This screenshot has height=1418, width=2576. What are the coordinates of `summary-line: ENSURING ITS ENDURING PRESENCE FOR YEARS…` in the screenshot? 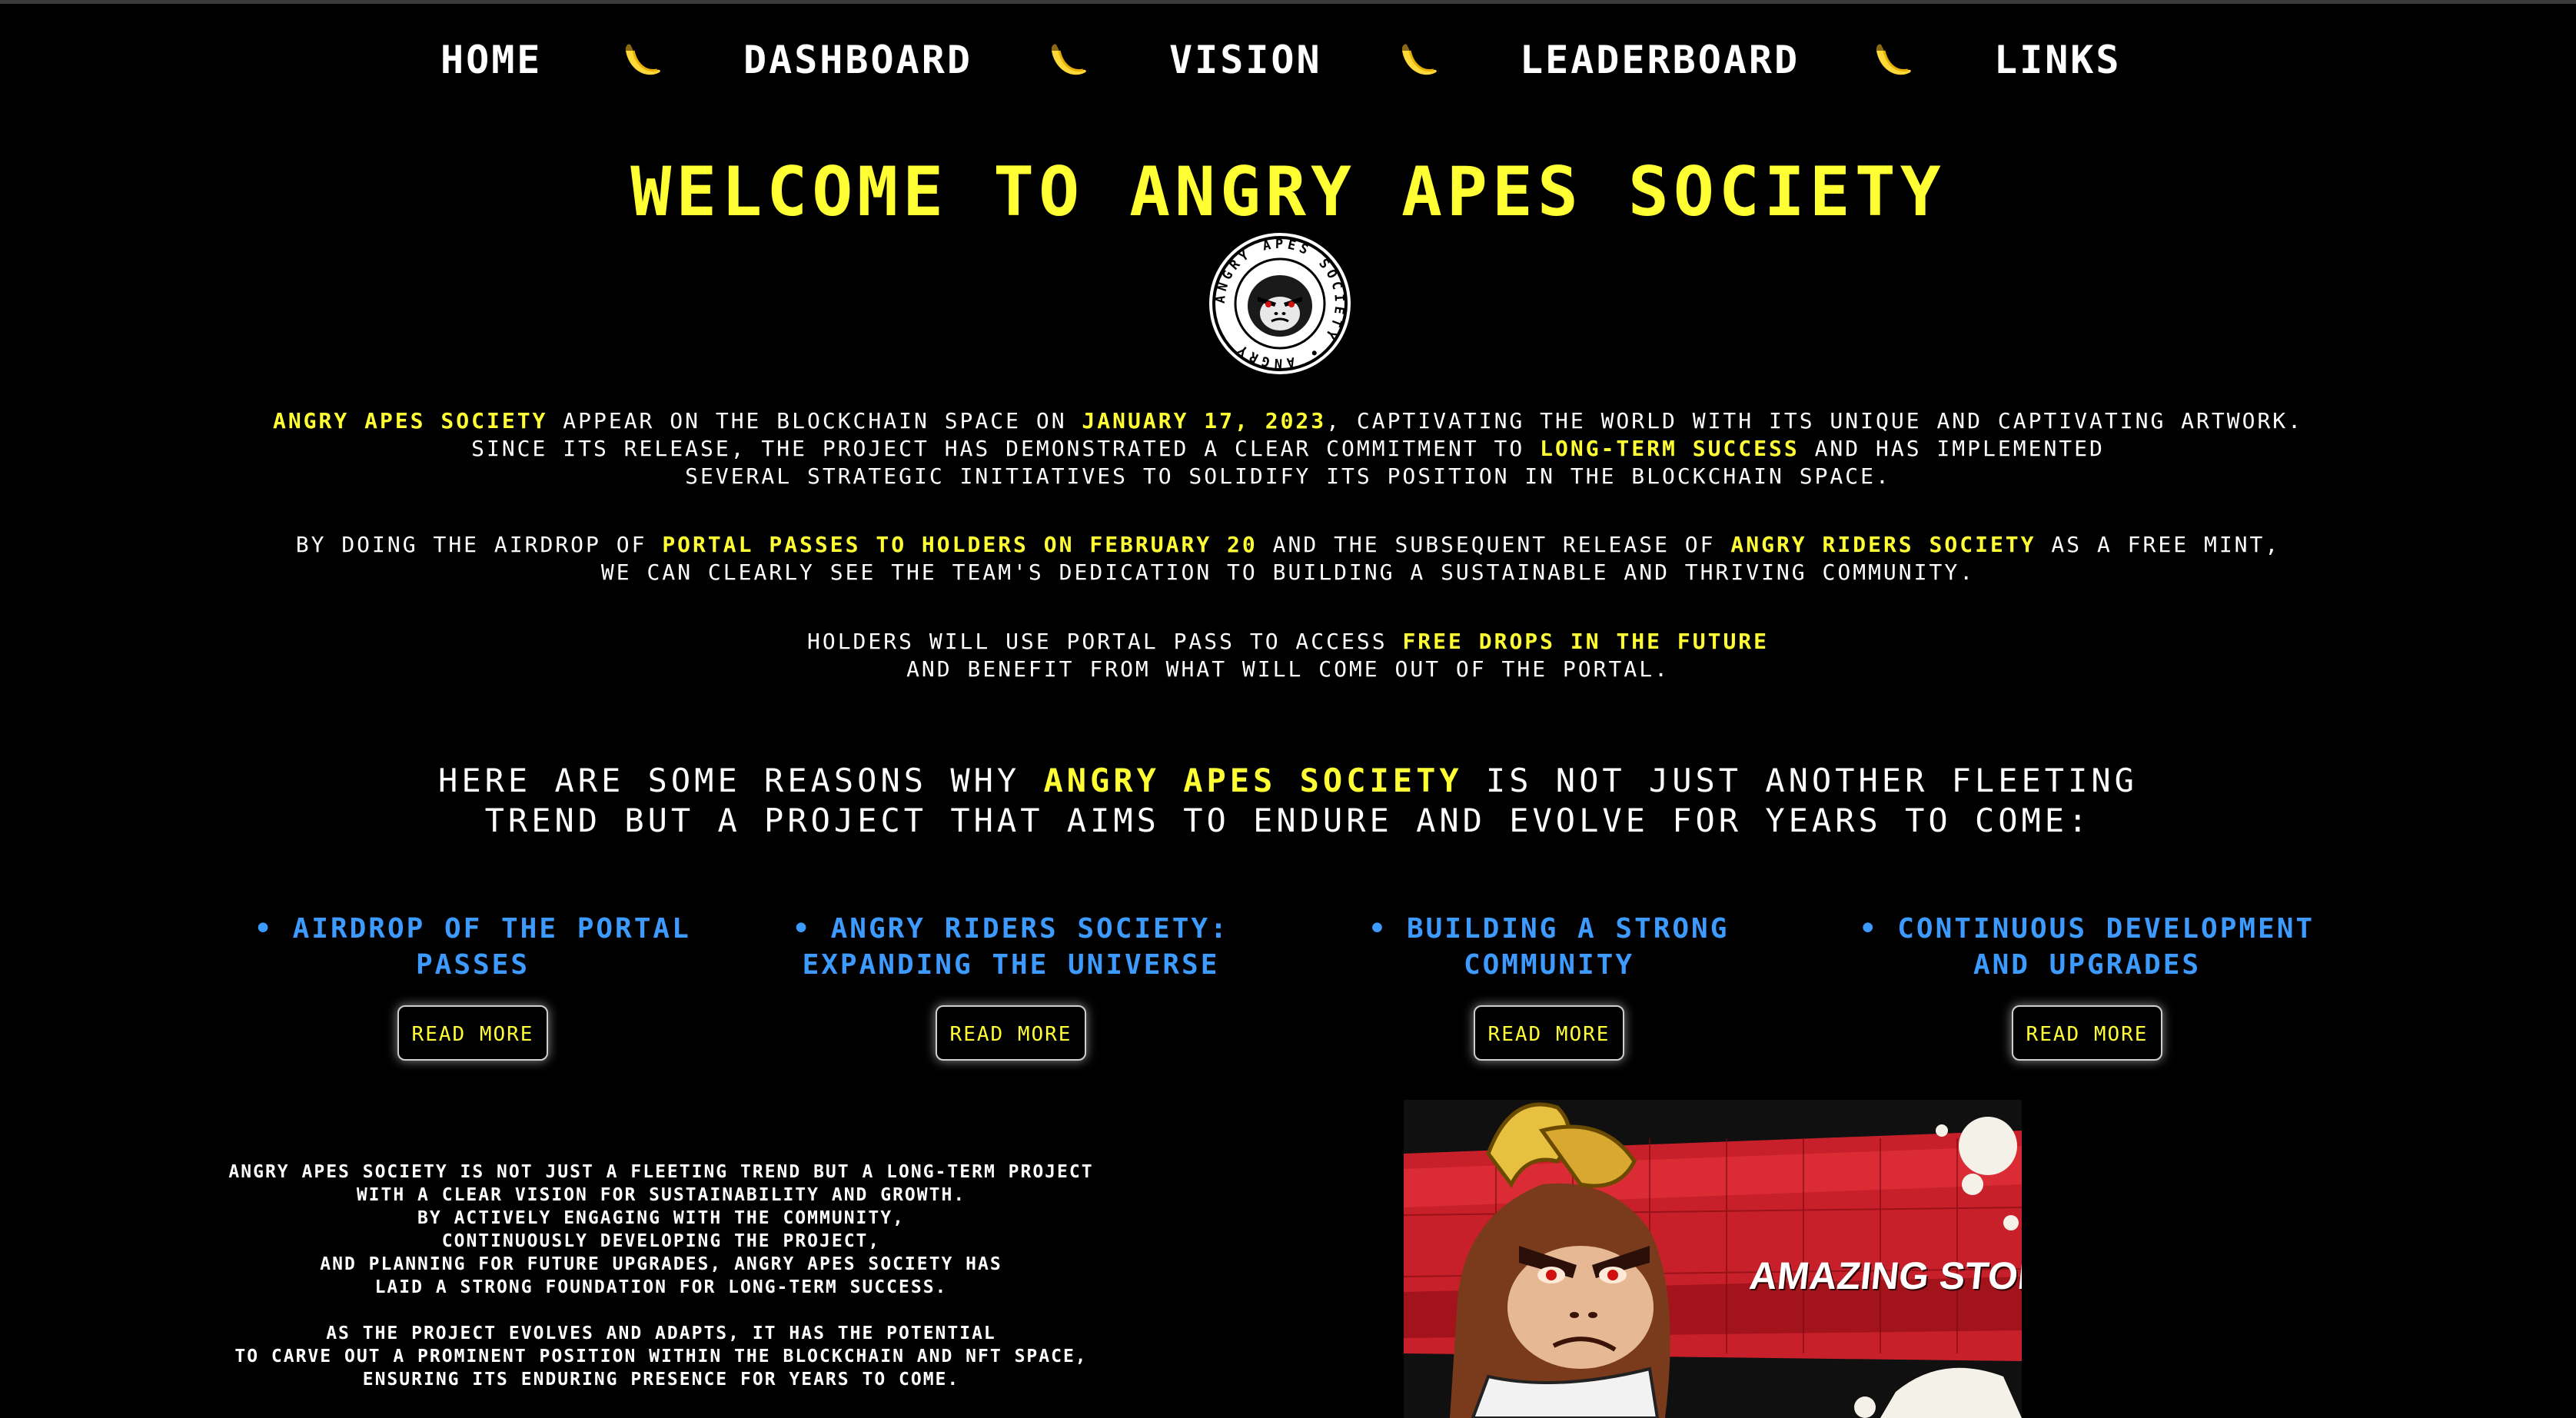 It's located at (661, 1380).